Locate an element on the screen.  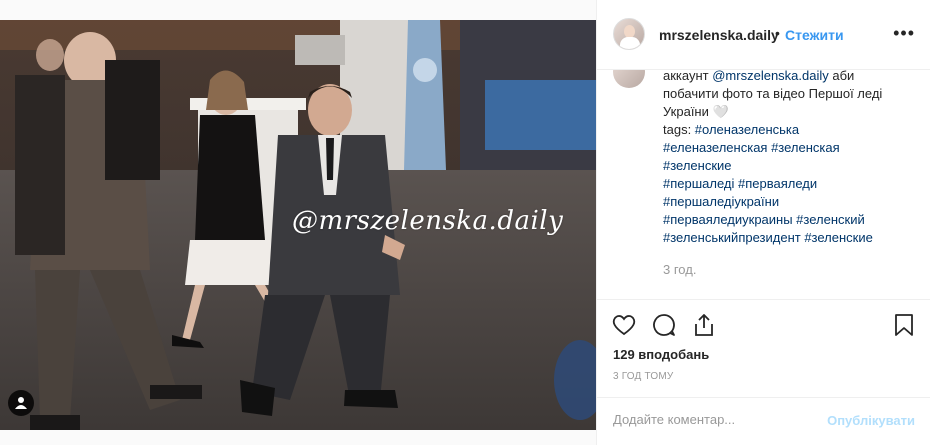
avatar is located at coordinates (629, 34).